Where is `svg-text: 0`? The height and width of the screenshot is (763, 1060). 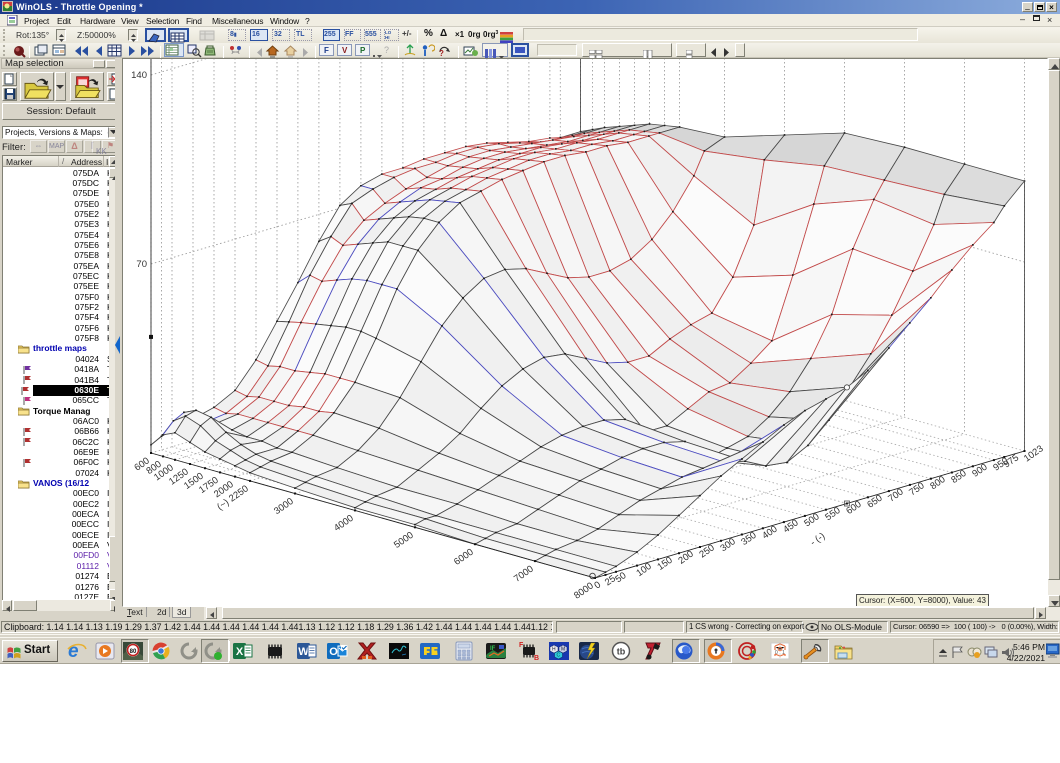
svg-text: 0 is located at coordinates (776, 653).